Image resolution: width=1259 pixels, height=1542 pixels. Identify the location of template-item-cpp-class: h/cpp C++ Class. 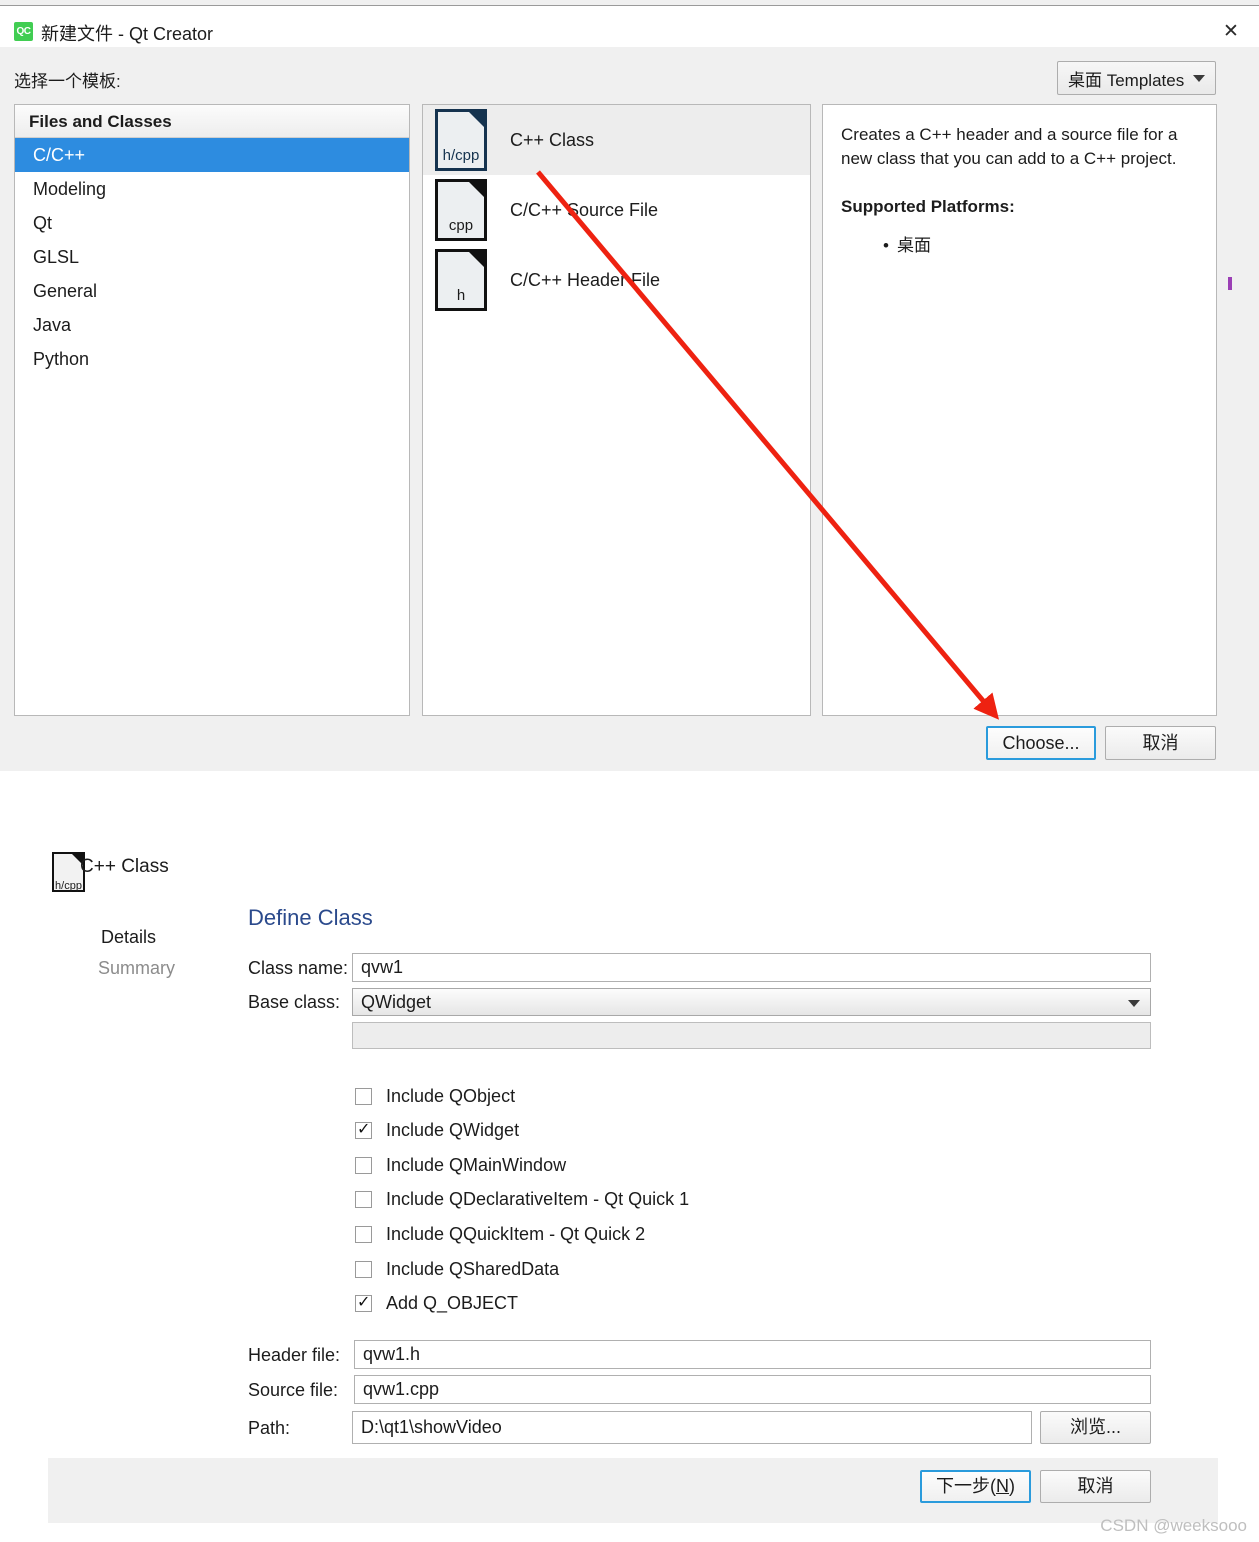
(616, 140).